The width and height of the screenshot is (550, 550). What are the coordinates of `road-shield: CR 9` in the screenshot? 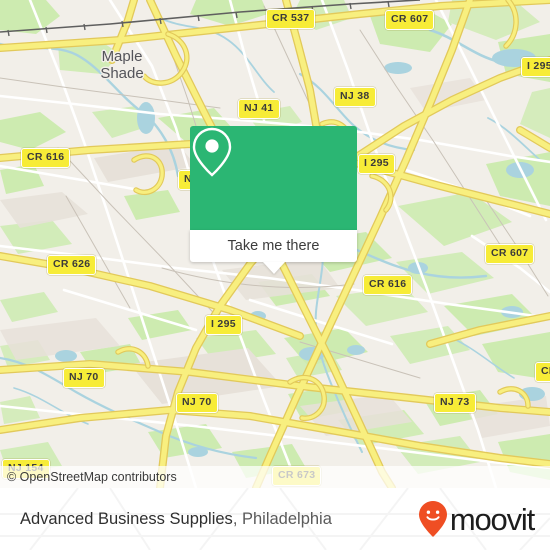 It's located at (542, 372).